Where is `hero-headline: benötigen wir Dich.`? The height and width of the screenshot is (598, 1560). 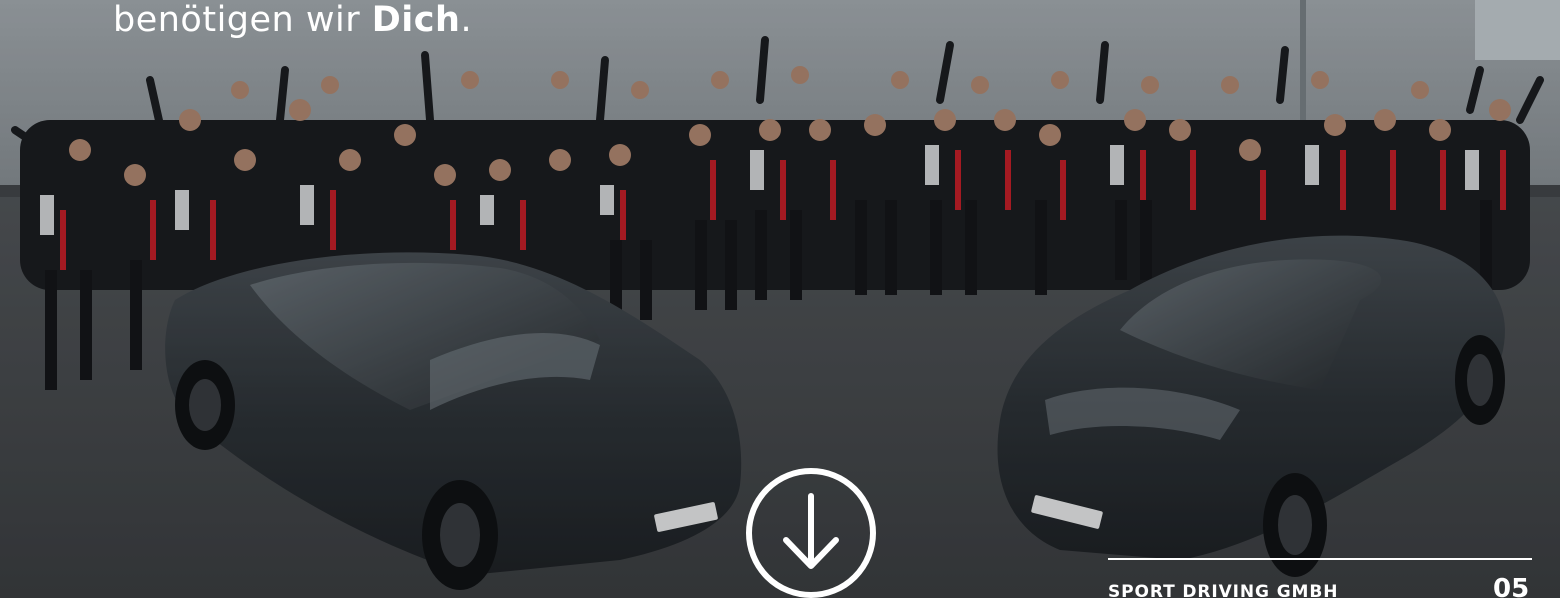 hero-headline: benötigen wir Dich. is located at coordinates (292, 21).